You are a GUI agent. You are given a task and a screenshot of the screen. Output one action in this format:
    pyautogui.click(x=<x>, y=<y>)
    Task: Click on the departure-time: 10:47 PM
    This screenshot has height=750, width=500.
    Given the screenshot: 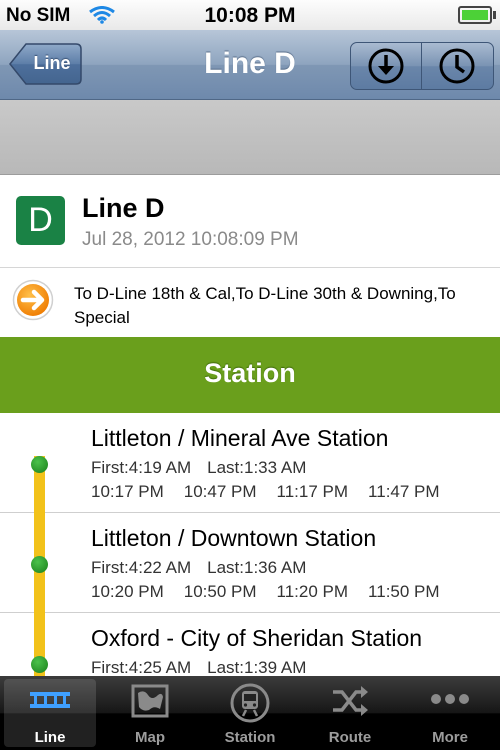 What is the action you would take?
    pyautogui.click(x=220, y=491)
    